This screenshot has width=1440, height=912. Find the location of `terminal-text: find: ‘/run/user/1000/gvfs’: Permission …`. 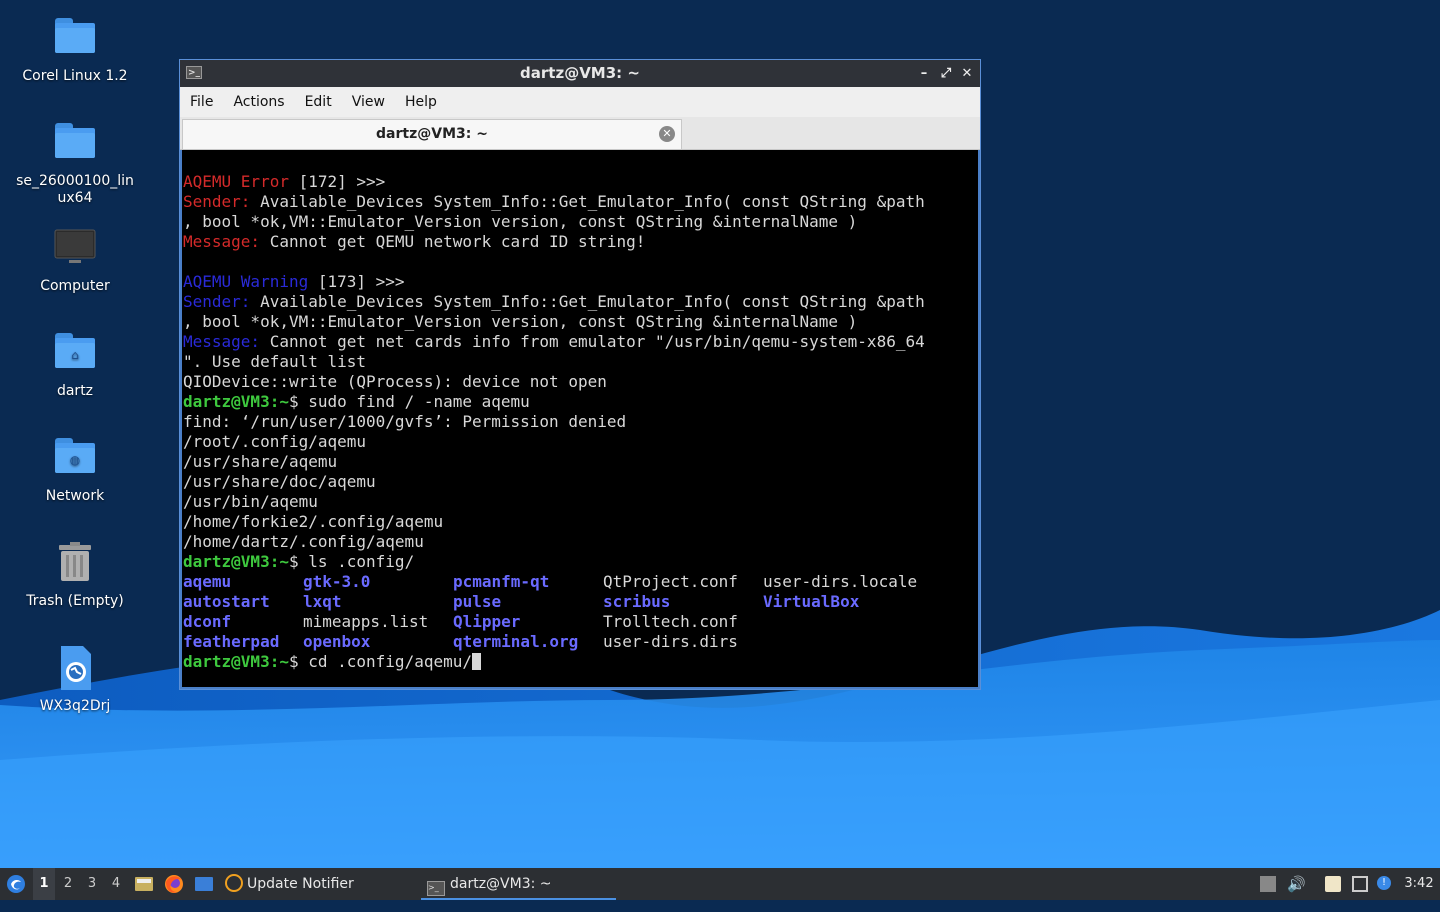

terminal-text: find: ‘/run/user/1000/gvfs’: Permission … is located at coordinates (405, 421).